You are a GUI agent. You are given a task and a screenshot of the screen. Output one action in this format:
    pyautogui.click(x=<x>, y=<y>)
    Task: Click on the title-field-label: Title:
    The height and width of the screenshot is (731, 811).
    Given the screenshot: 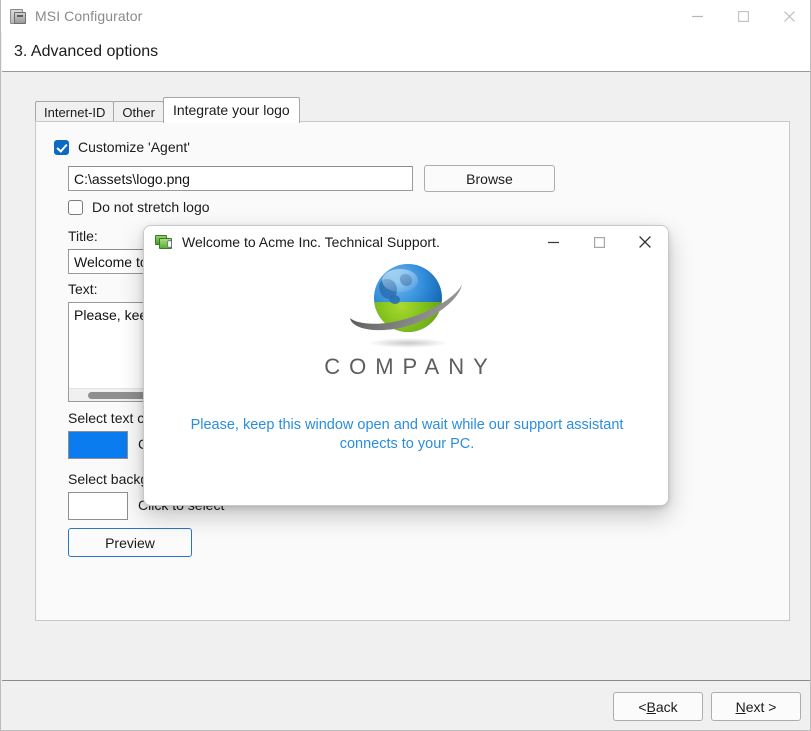 What is the action you would take?
    pyautogui.click(x=83, y=236)
    